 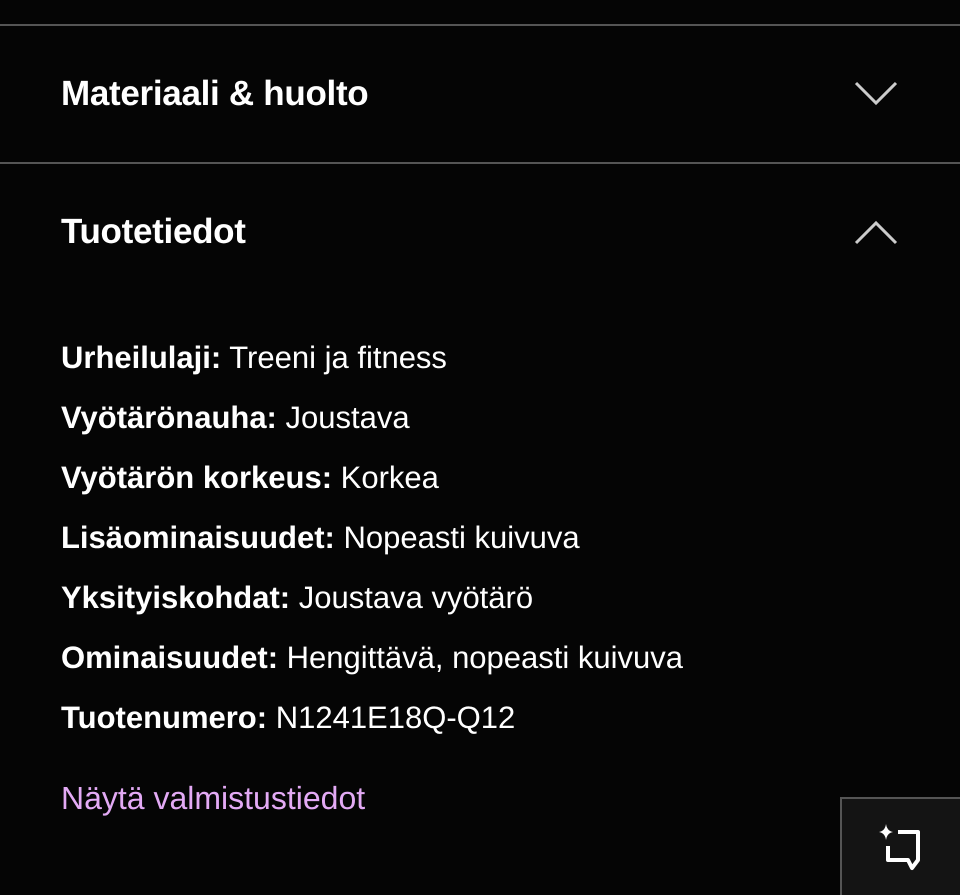 What do you see at coordinates (321, 538) in the screenshot?
I see `detail-line: Lisäominaisuudet: Nopeasti kuivuva` at bounding box center [321, 538].